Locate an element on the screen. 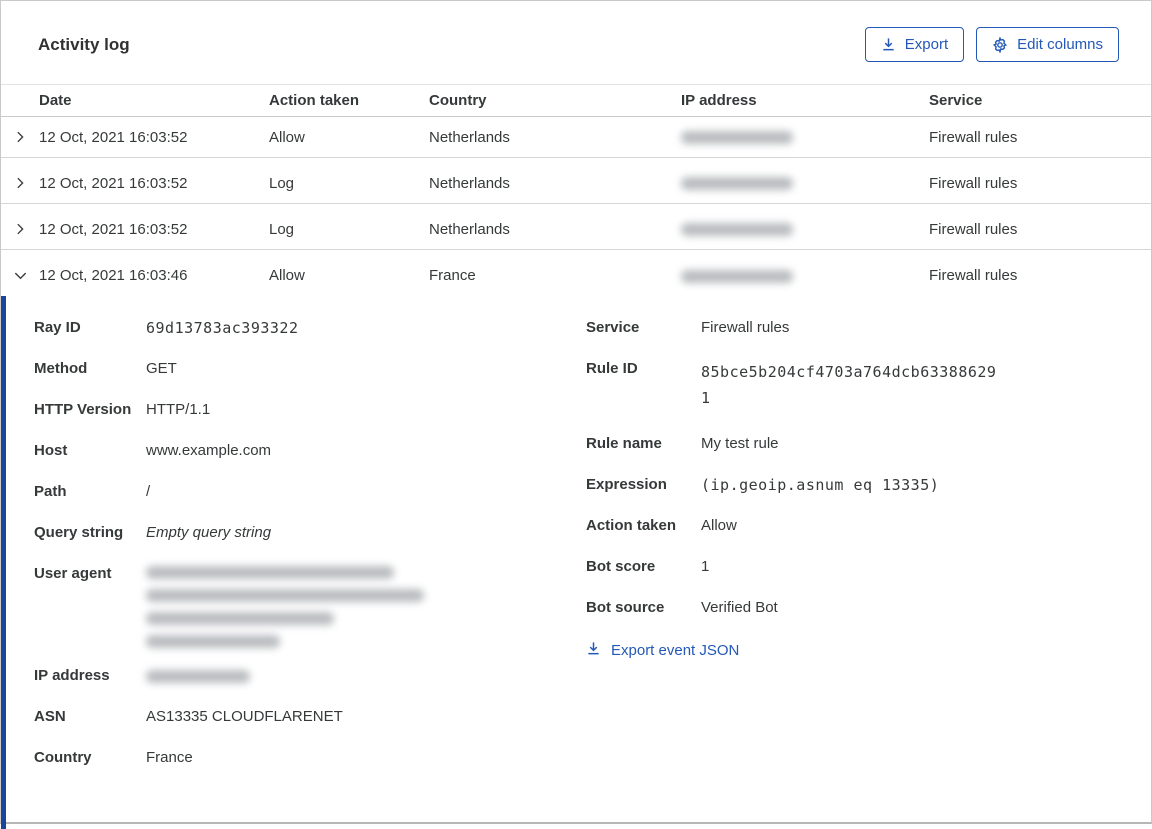  field-user-agent: User agent is located at coordinates (310, 606).